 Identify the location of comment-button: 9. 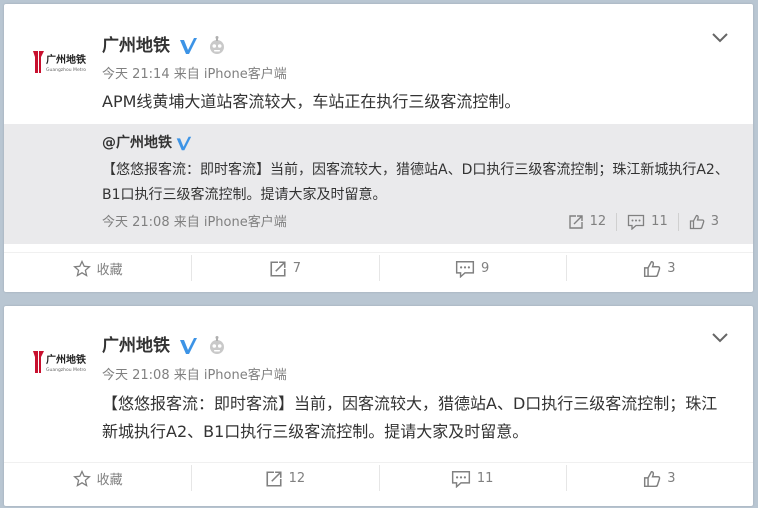
(472, 268).